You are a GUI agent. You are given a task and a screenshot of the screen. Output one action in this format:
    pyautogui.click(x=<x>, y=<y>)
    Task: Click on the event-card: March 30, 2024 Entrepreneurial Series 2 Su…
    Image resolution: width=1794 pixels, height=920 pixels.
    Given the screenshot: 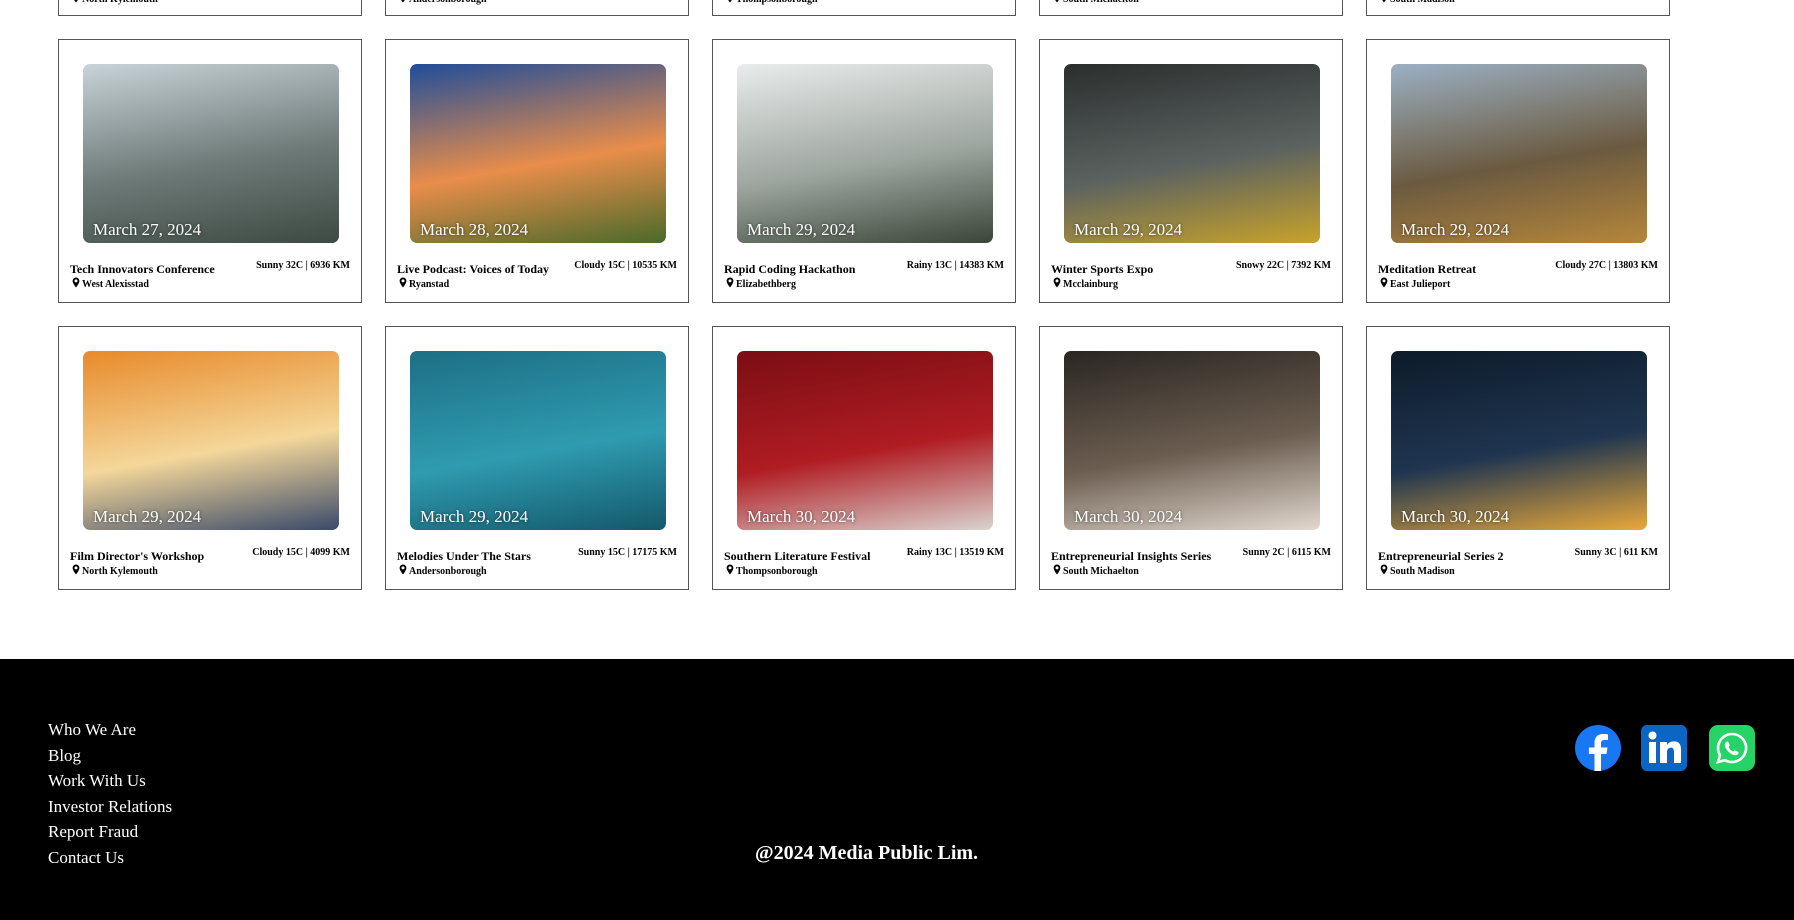 What is the action you would take?
    pyautogui.click(x=1518, y=458)
    